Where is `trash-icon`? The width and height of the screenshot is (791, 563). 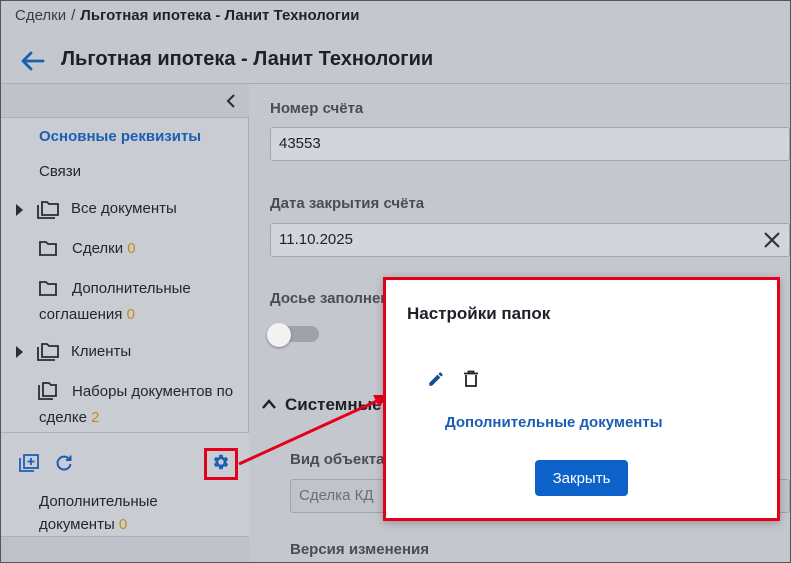 trash-icon is located at coordinates (473, 380).